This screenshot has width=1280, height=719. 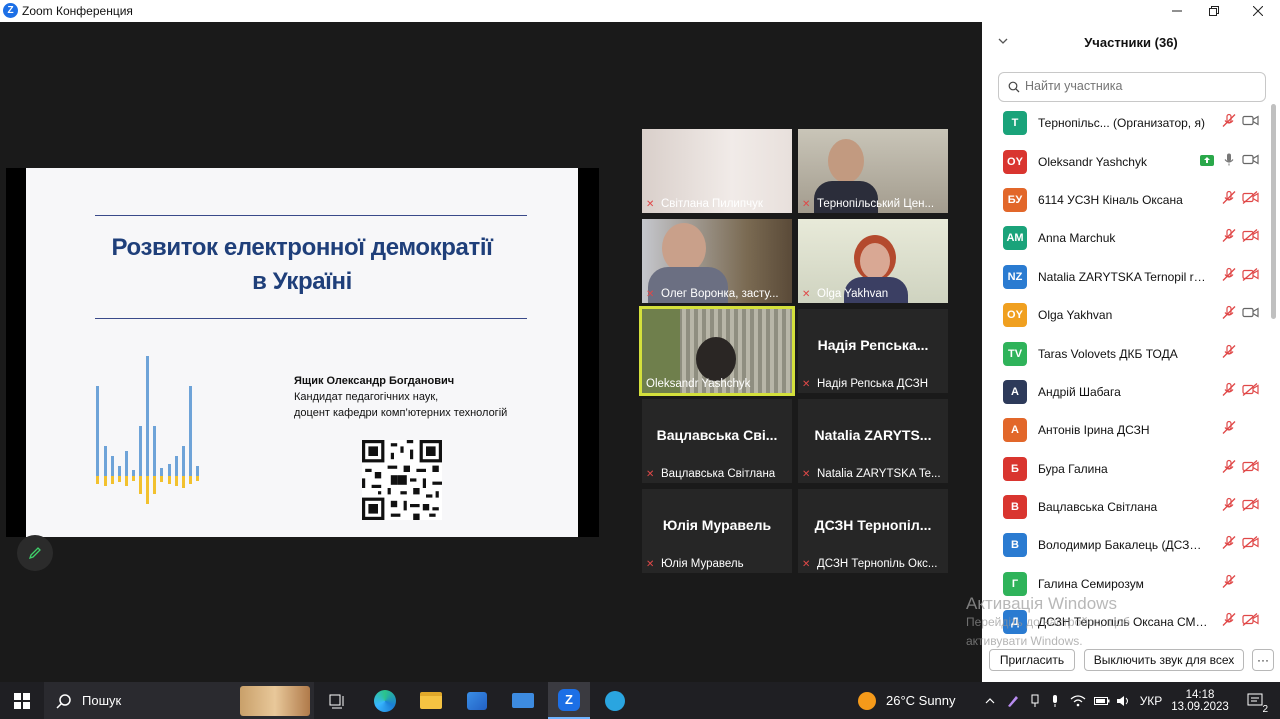 What do you see at coordinates (1127, 200) in the screenshot?
I see `participant-row: БУ 6114 УСЗН Кіналь Оксана` at bounding box center [1127, 200].